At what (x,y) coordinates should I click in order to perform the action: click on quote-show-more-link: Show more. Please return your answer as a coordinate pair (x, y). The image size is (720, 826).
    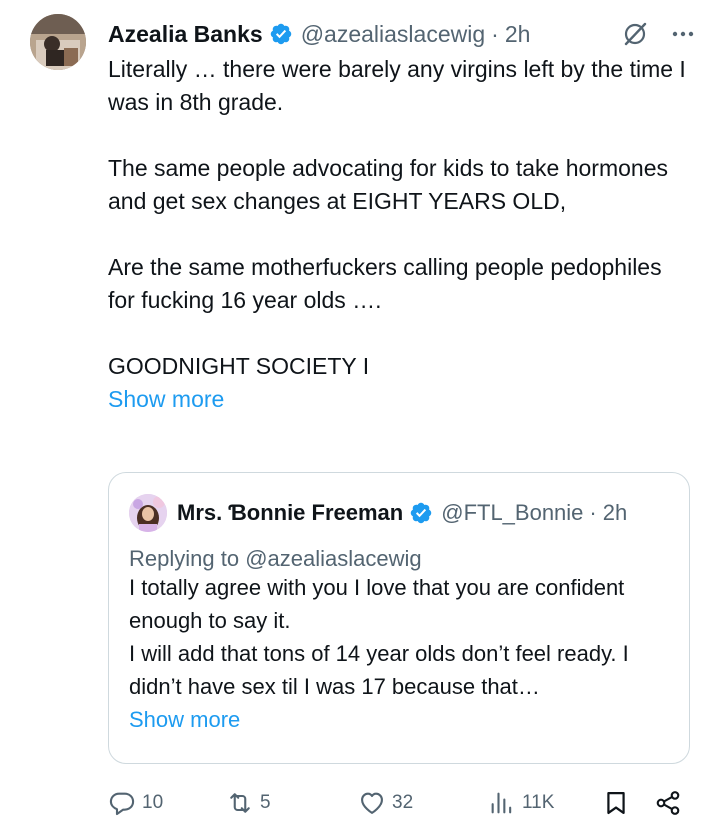
    Looking at the image, I should click on (403, 719).